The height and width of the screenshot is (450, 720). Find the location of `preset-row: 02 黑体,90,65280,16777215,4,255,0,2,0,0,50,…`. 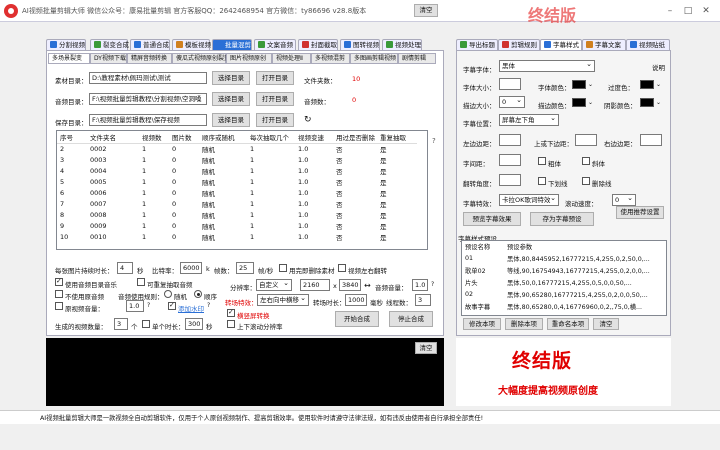

preset-row: 02 黑体,90,65280,16777215,4,255,0,2,0,0,50,… is located at coordinates (563, 294).